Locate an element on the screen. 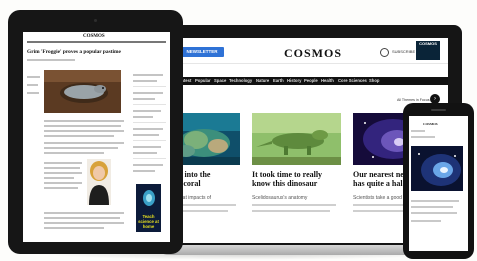 The width and height of the screenshot is (477, 261). dinosaur-image is located at coordinates (296, 139).